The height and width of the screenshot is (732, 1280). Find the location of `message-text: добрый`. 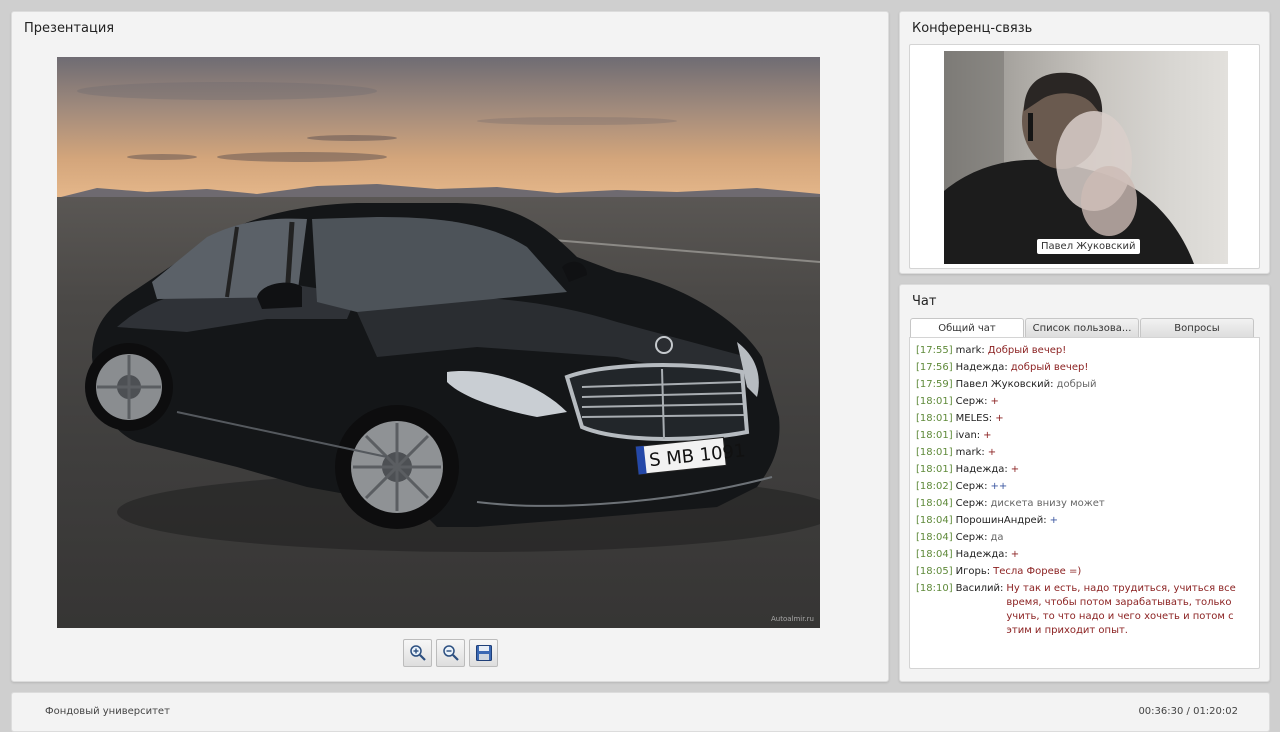

message-text: добрый is located at coordinates (1076, 384).